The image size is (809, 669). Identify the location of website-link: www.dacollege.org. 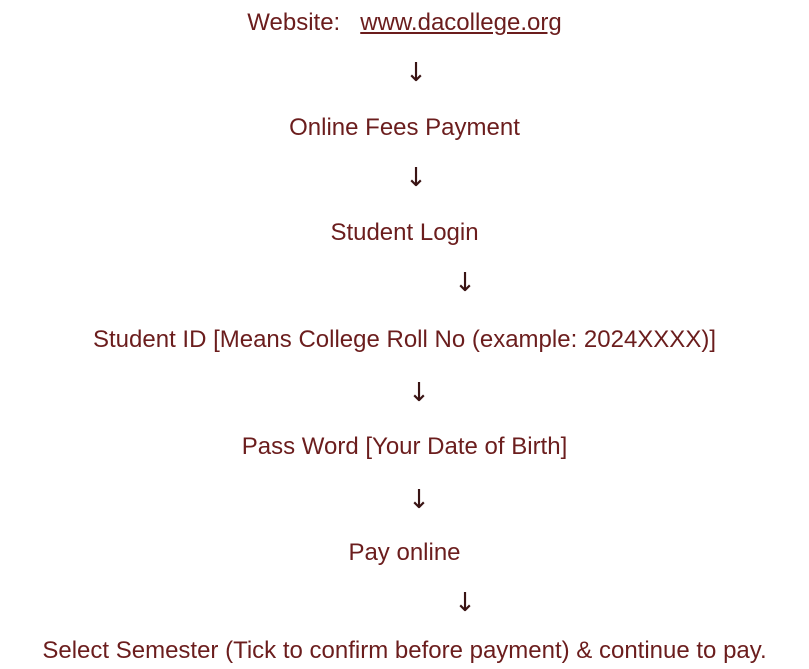
(460, 22).